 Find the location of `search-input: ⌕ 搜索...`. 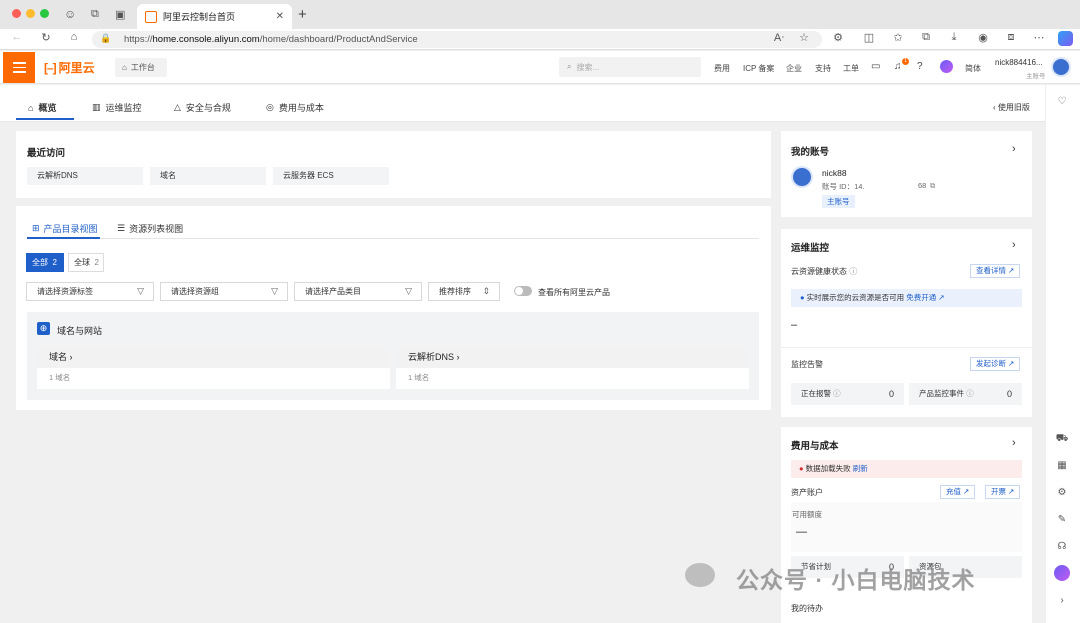

search-input: ⌕ 搜索... is located at coordinates (630, 67).